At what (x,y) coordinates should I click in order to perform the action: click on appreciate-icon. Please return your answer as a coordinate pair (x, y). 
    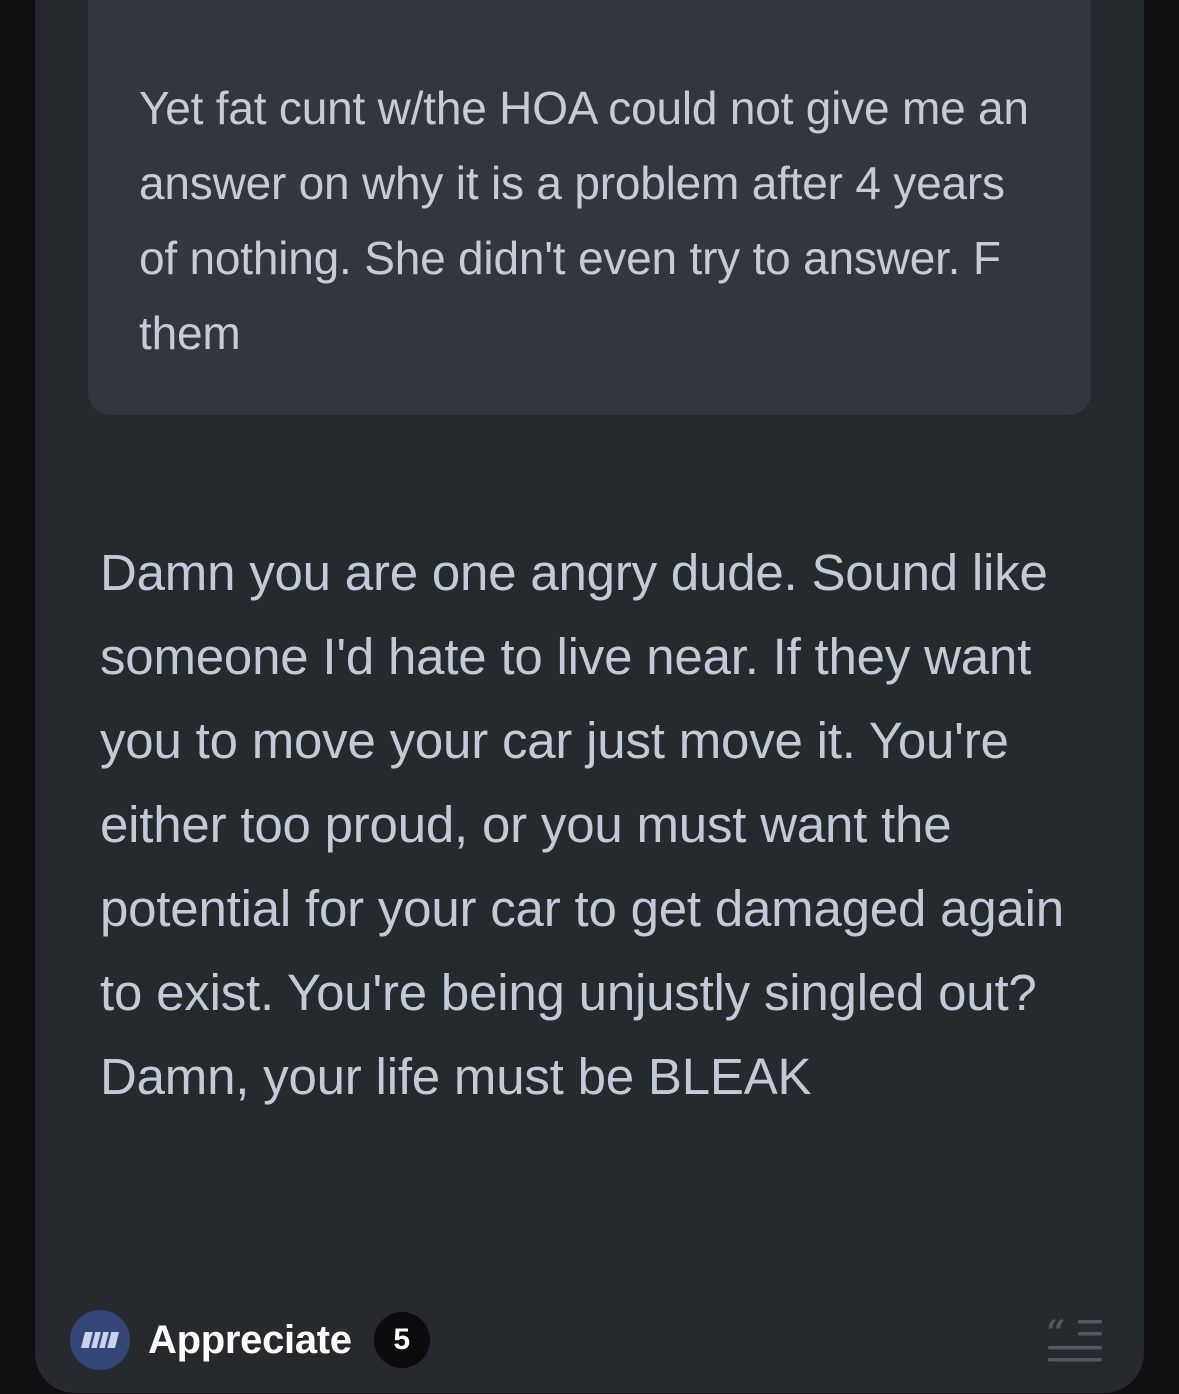
    Looking at the image, I should click on (100, 1340).